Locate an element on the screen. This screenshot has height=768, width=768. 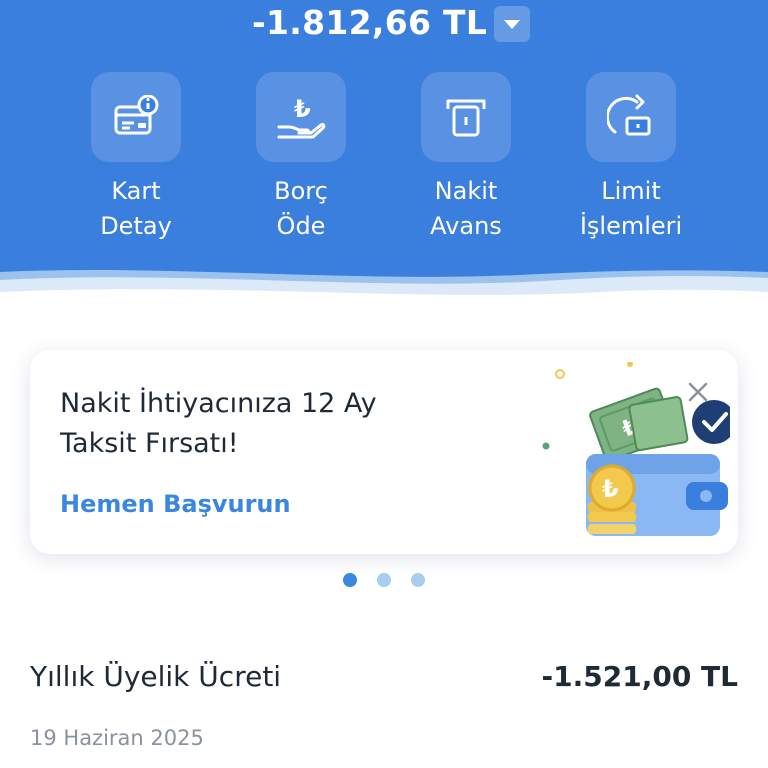
action-tile: ₺ is located at coordinates (301, 117).